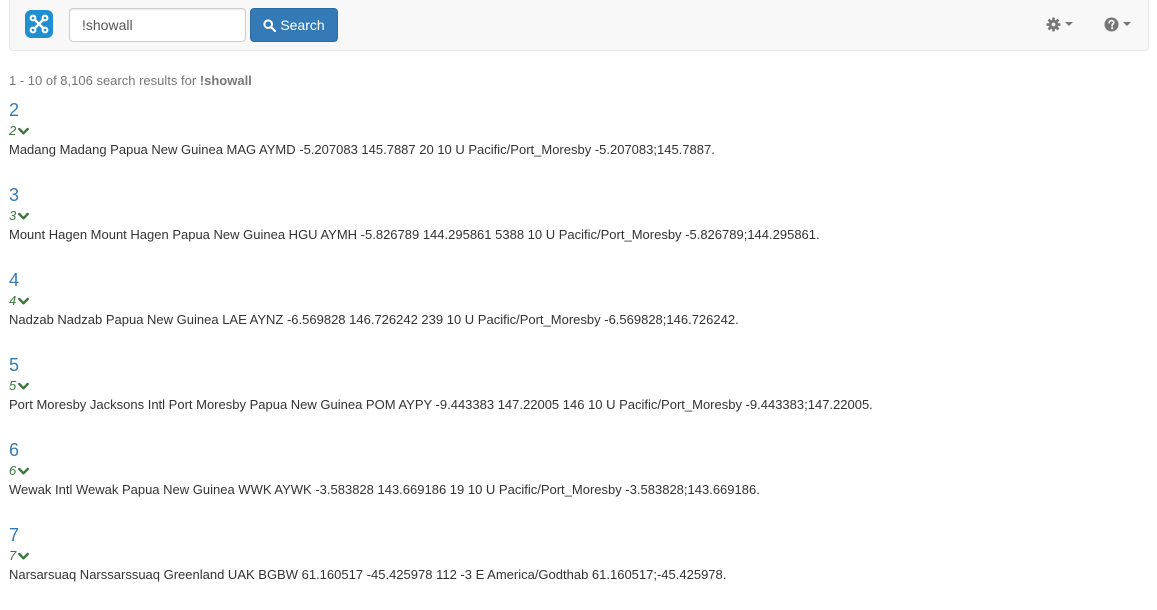 This screenshot has width=1157, height=610. What do you see at coordinates (579, 471) in the screenshot?
I see `result-subtitle: 6` at bounding box center [579, 471].